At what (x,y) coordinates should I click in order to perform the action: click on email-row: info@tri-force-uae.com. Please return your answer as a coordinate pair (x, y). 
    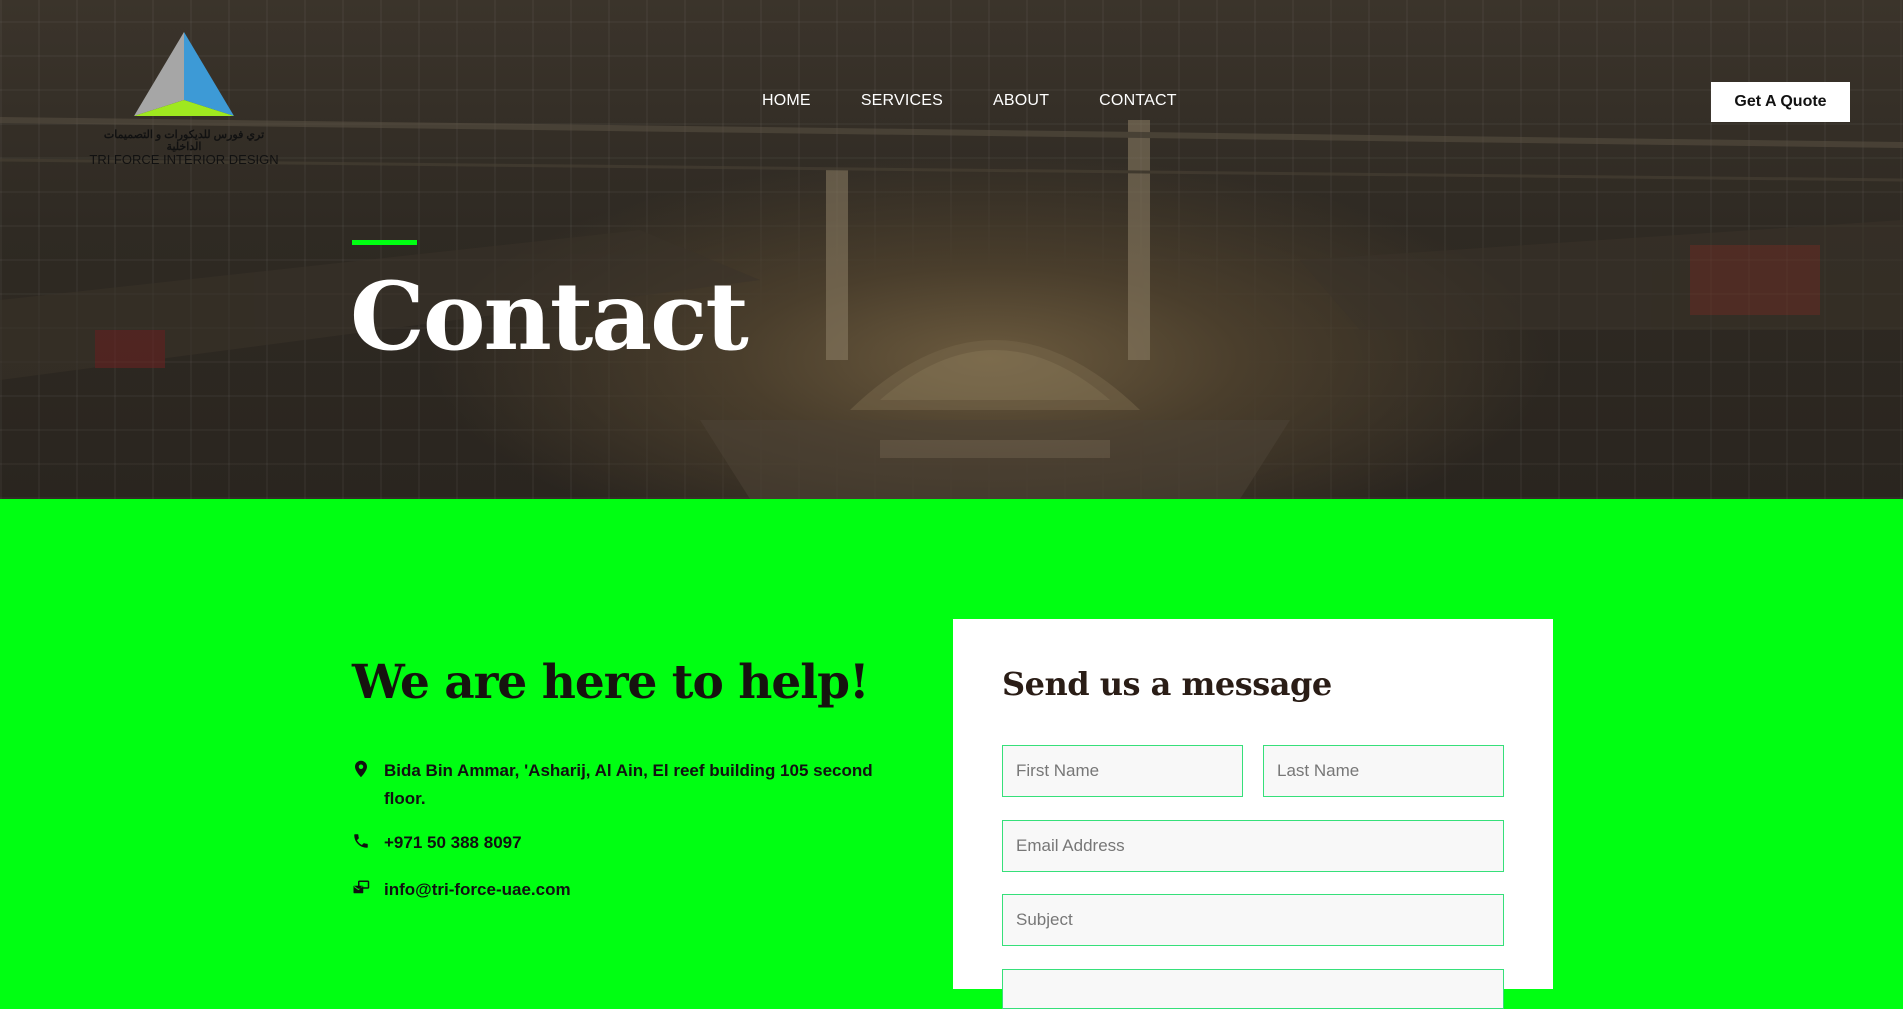
    Looking at the image, I should click on (623, 890).